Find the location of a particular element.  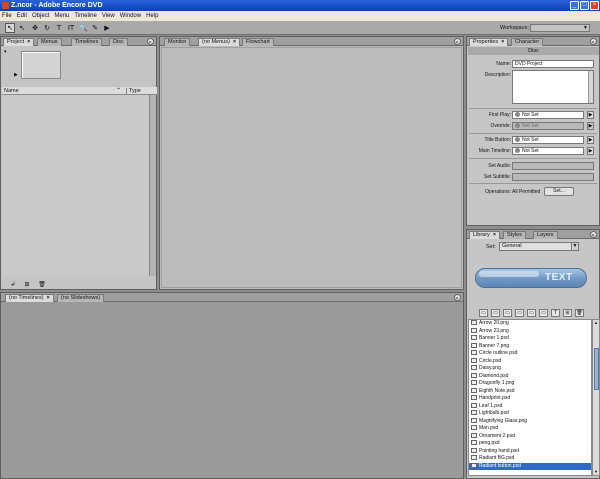

list-item: Ornament 2.psd is located at coordinates (530, 437).